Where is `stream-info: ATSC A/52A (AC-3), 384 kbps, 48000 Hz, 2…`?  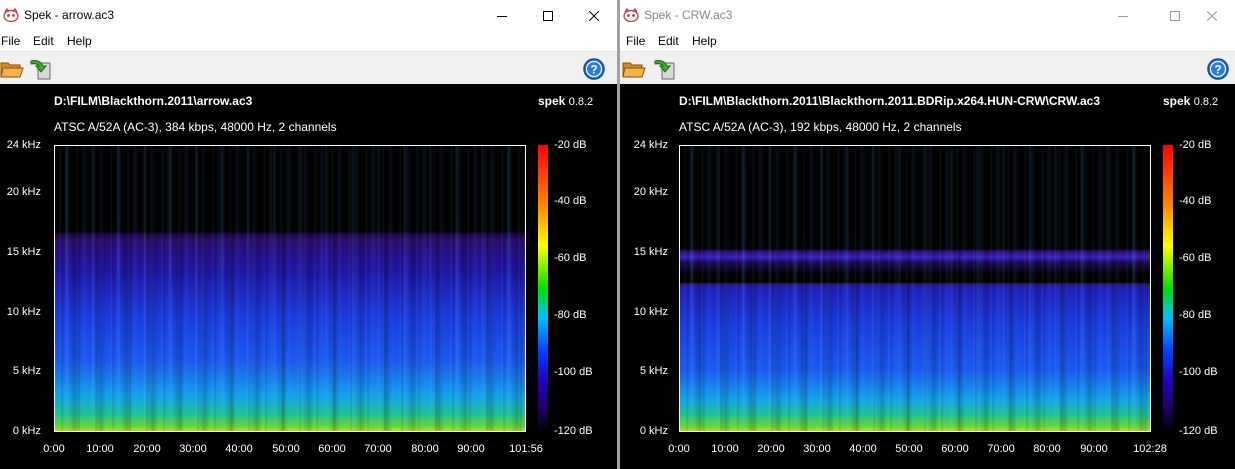
stream-info: ATSC A/52A (AC-3), 384 kbps, 48000 Hz, 2… is located at coordinates (195, 127).